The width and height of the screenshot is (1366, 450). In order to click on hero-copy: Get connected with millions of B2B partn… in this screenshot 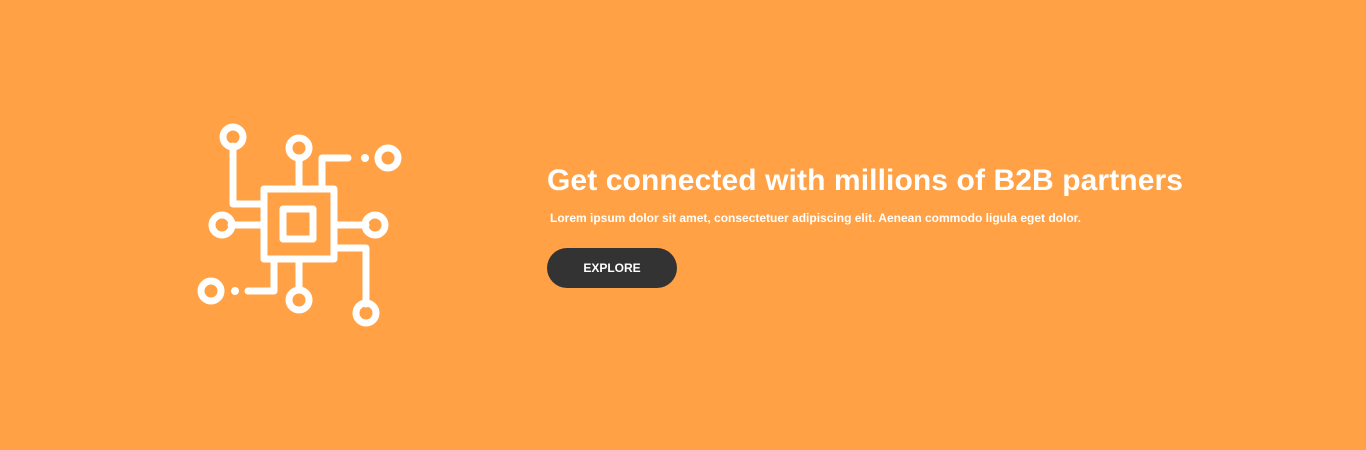, I will do `click(937, 194)`.